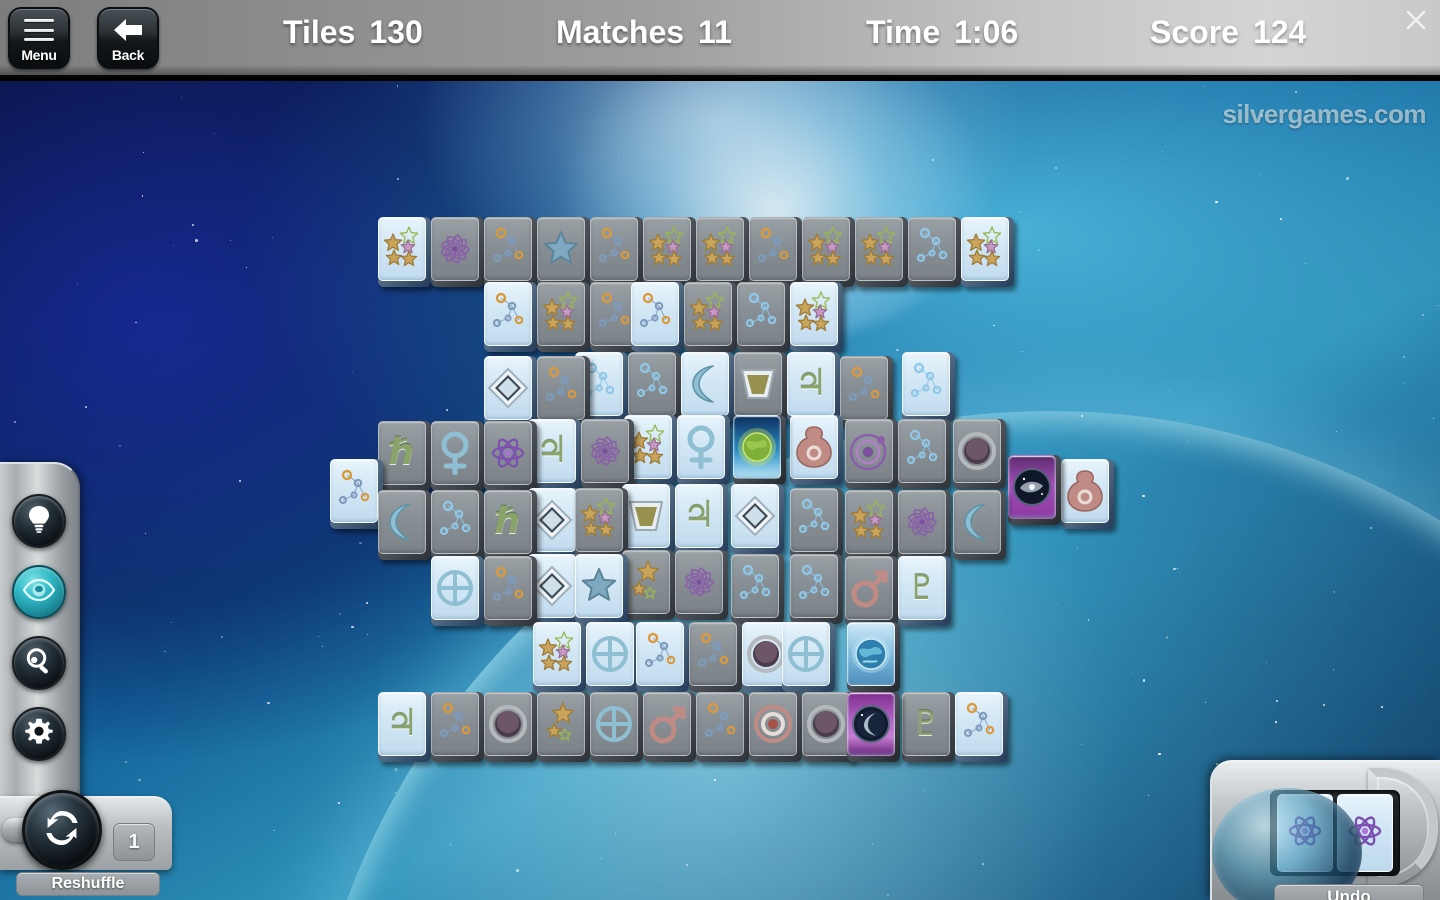 The width and height of the screenshot is (1440, 900). What do you see at coordinates (39, 734) in the screenshot?
I see `settings-button` at bounding box center [39, 734].